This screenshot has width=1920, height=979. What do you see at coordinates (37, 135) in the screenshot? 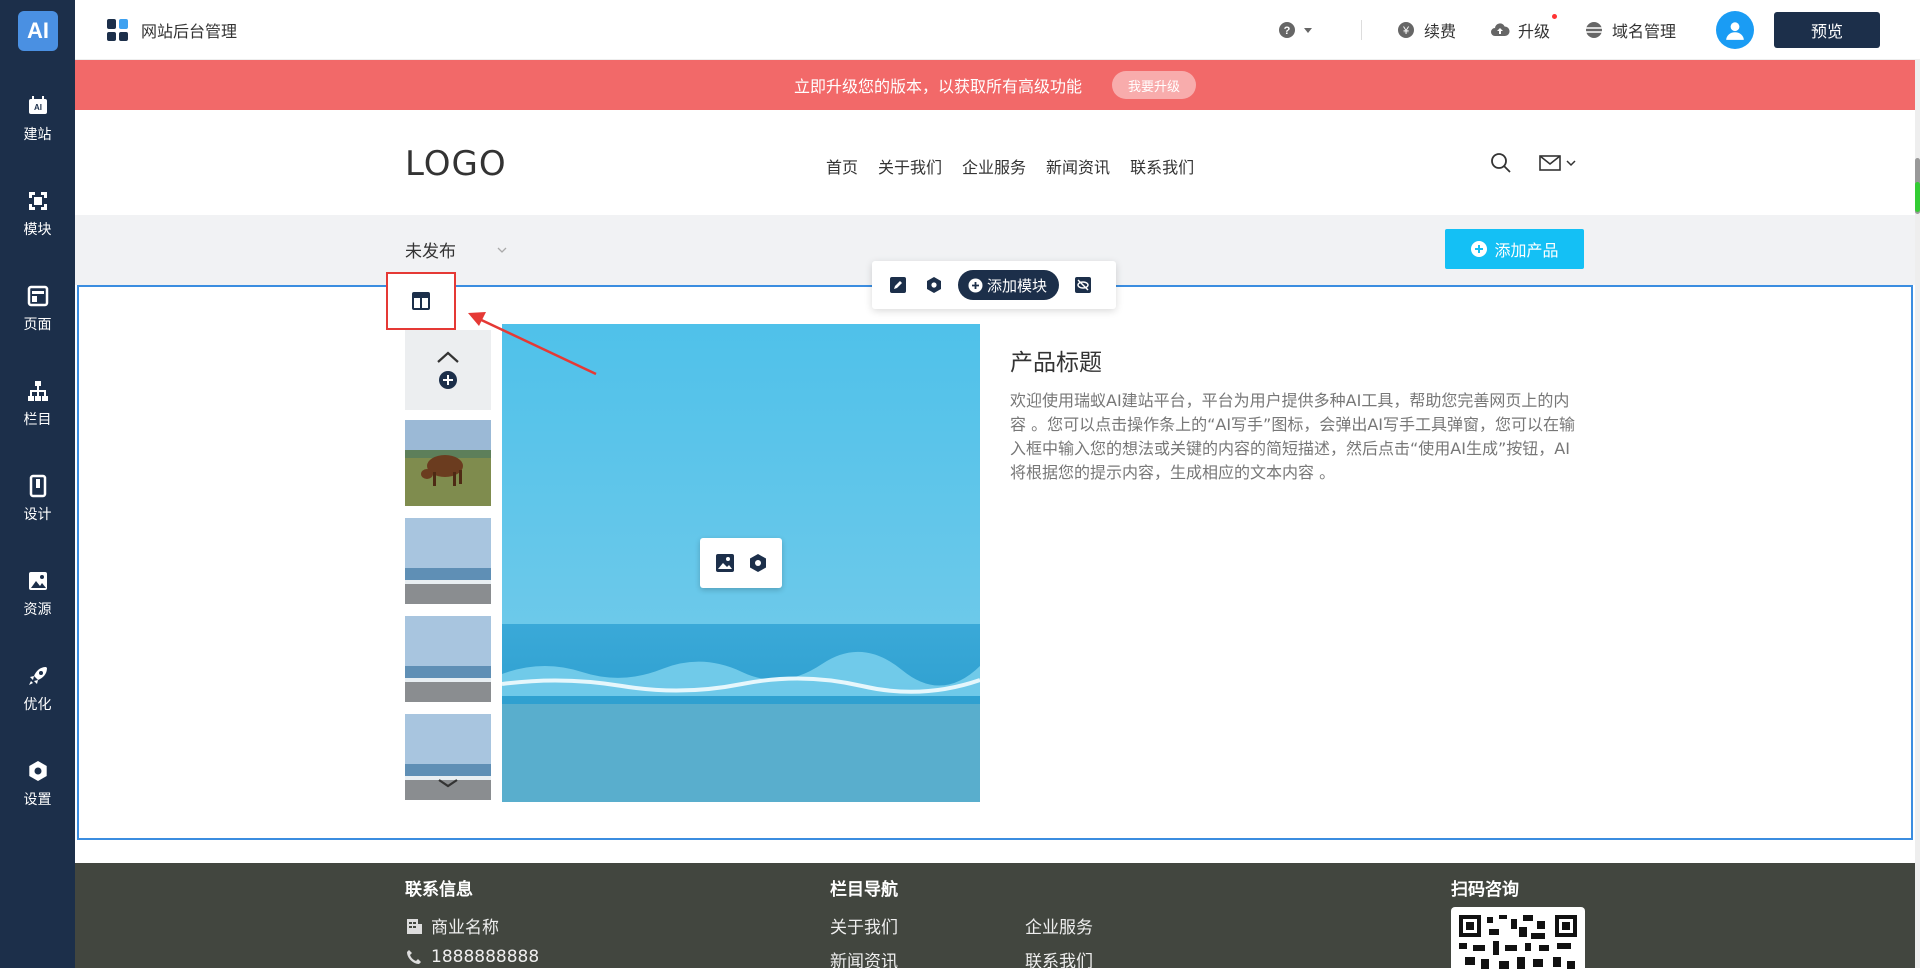
I see `sidebar-item-label: 建站` at bounding box center [37, 135].